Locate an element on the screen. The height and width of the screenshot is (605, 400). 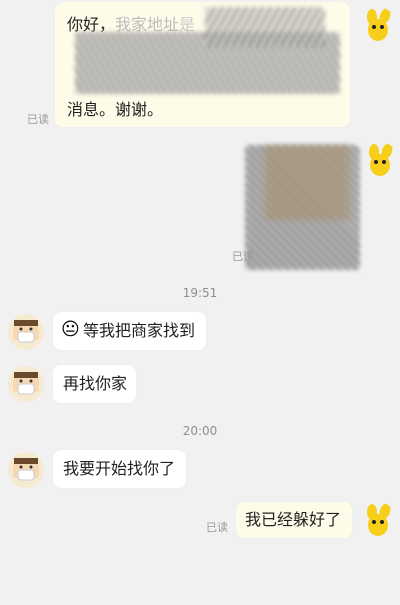
timestamp: 20:00 is located at coordinates (200, 431).